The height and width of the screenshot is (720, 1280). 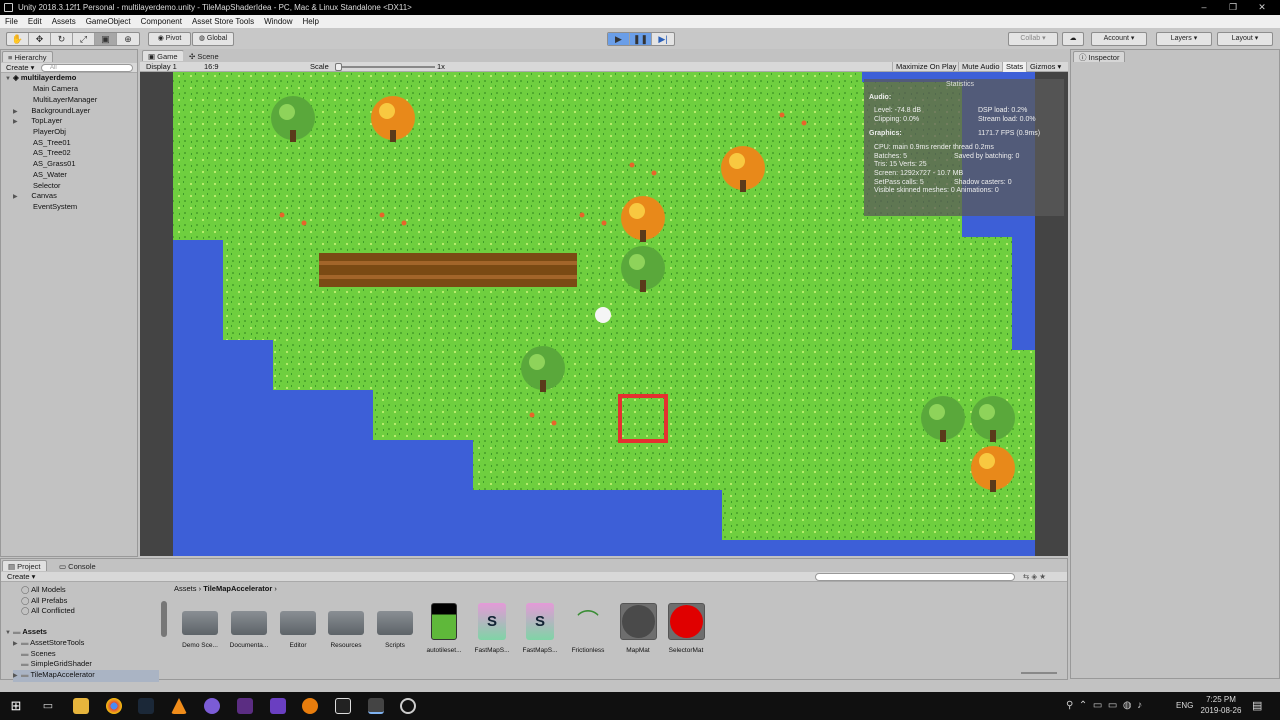 What do you see at coordinates (1221, 710) in the screenshot?
I see `clock-date: 2019-08-26` at bounding box center [1221, 710].